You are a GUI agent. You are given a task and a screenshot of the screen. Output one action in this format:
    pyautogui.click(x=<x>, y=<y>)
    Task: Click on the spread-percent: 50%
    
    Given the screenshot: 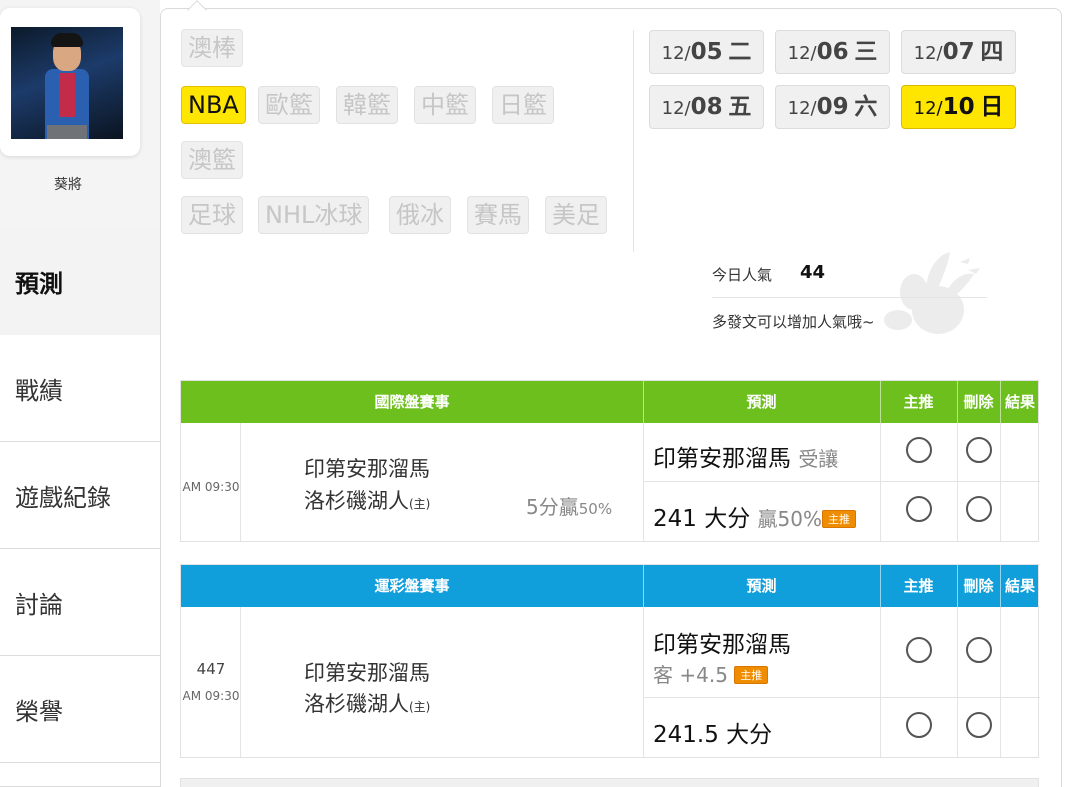 What is the action you would take?
    pyautogui.click(x=595, y=509)
    